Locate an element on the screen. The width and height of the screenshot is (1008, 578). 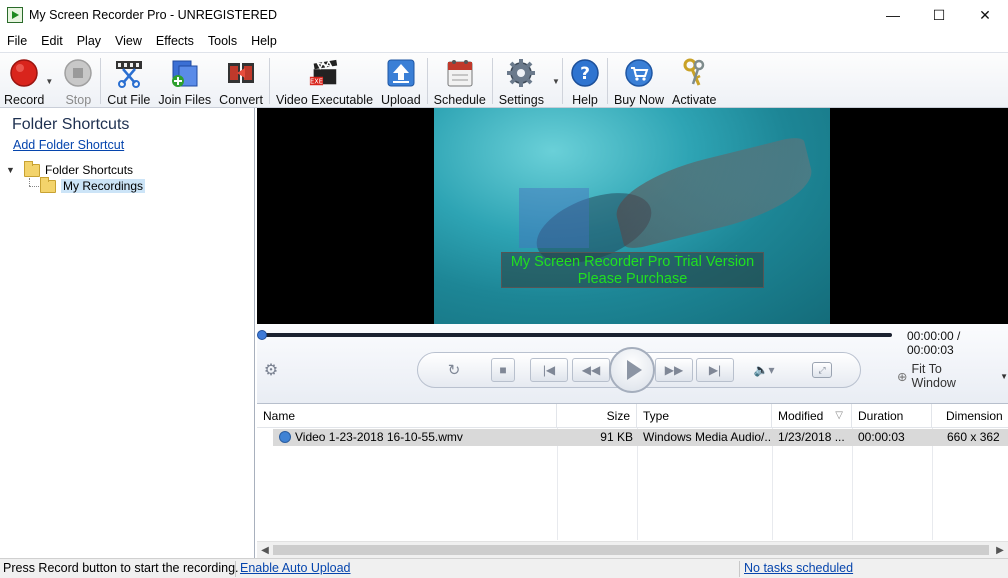
record-label: Record is located at coordinates (24, 100).